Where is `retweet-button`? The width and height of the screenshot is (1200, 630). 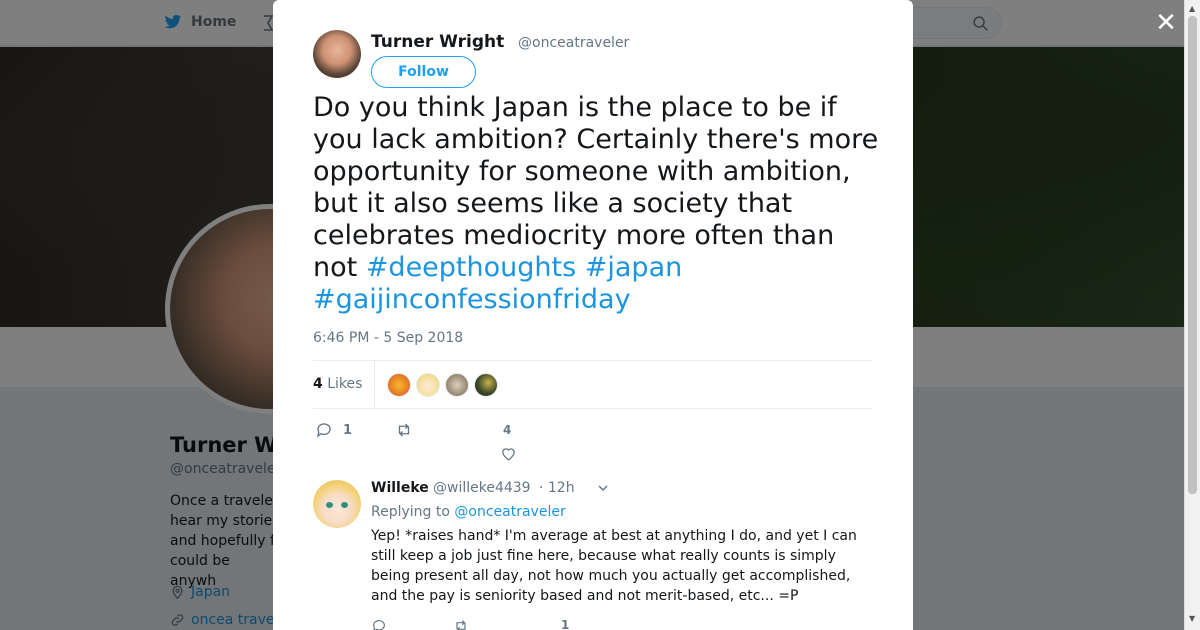 retweet-button is located at coordinates (404, 430).